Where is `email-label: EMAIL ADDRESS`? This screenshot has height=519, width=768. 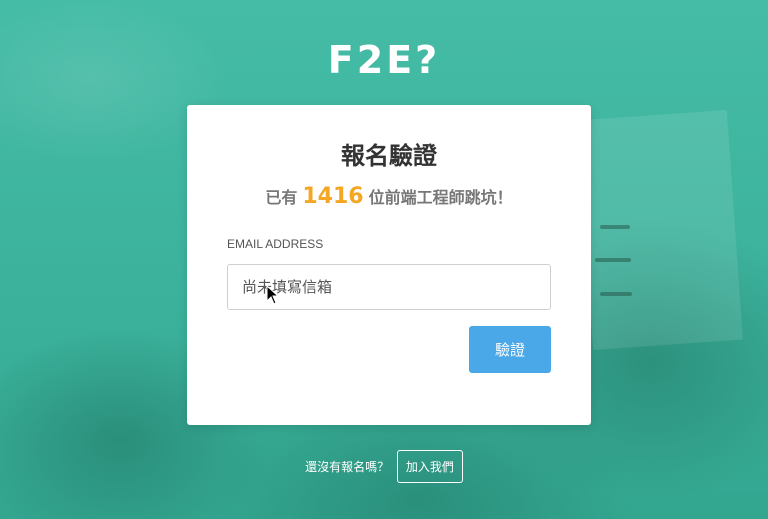
email-label: EMAIL ADDRESS is located at coordinates (275, 244).